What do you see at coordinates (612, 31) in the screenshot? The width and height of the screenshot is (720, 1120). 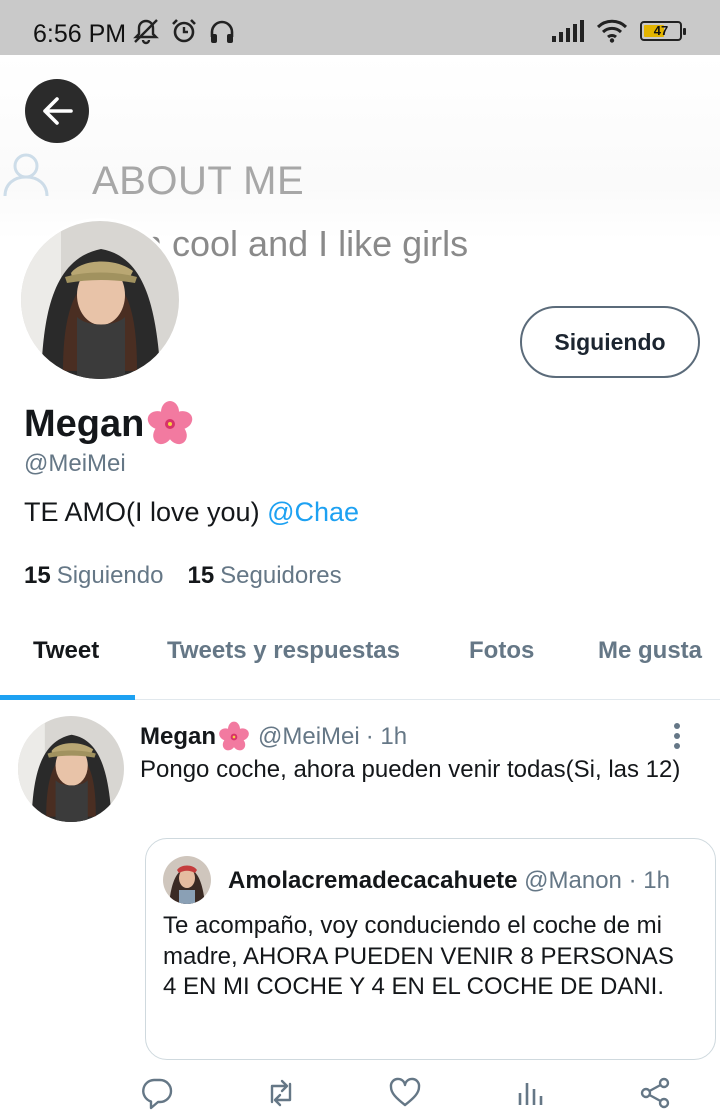 I see `wifi-icon` at bounding box center [612, 31].